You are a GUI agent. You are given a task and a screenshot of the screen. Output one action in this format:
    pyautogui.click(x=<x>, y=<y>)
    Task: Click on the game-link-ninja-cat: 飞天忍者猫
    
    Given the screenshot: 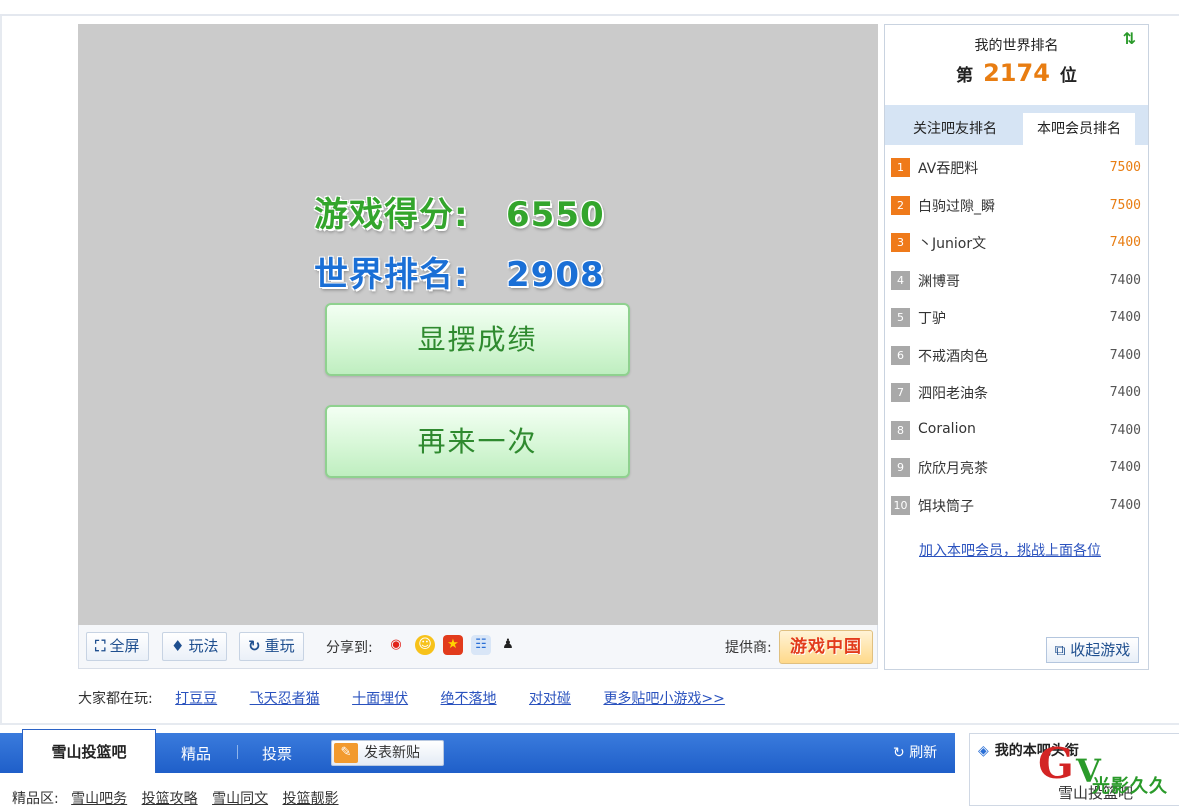 What is the action you would take?
    pyautogui.click(x=285, y=699)
    